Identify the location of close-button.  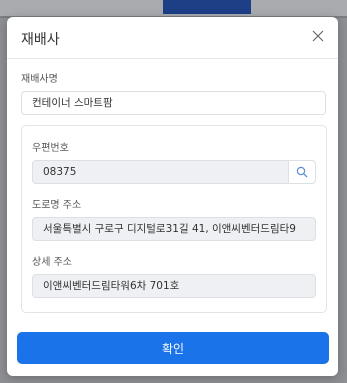
(318, 36).